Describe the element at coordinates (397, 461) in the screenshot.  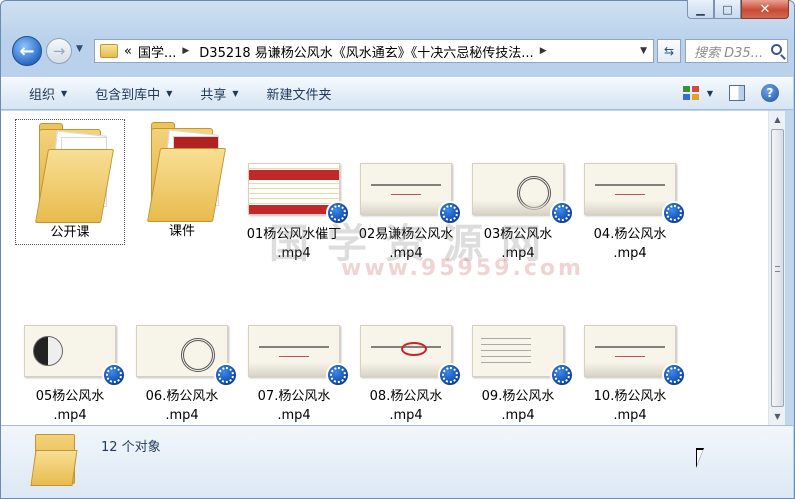
I see `details-pane: 12 个对象` at that location.